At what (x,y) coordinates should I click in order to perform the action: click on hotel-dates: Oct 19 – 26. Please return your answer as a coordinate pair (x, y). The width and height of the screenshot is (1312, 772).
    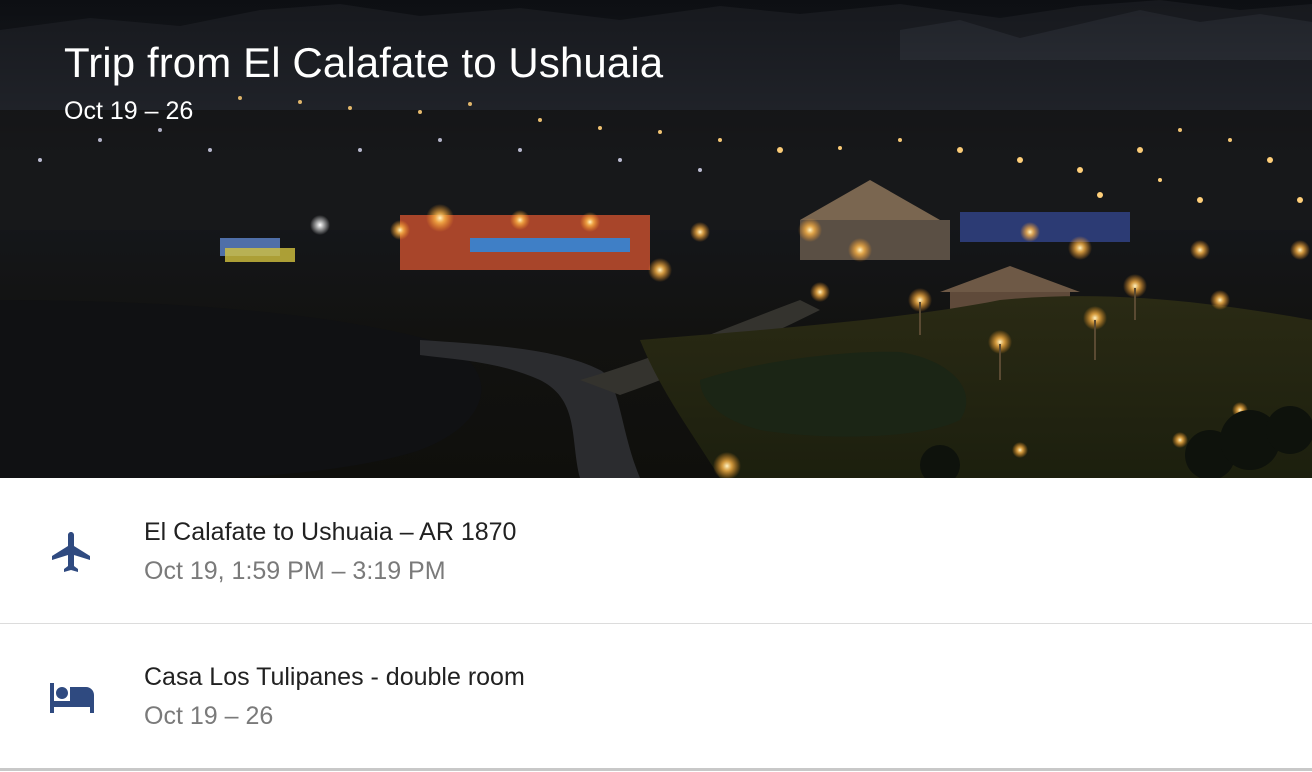
    Looking at the image, I should click on (209, 716).